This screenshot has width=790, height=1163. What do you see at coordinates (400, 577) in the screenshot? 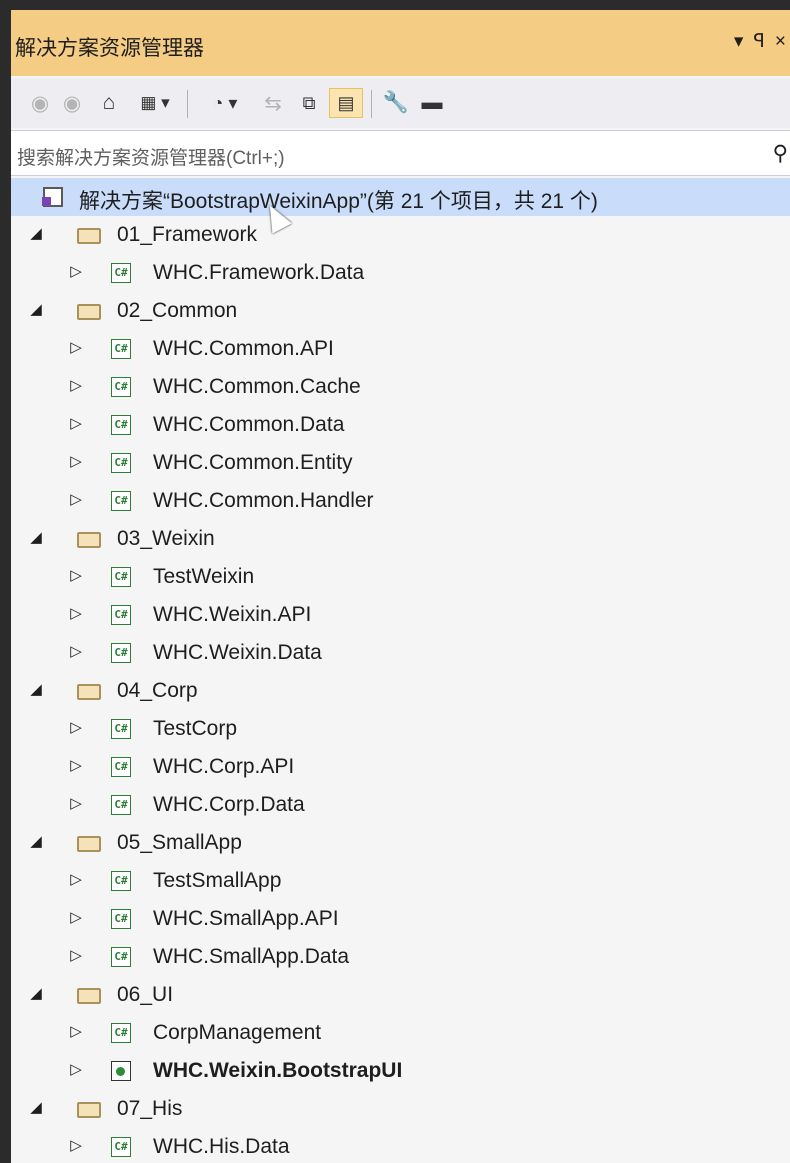
I see `project-node: ▷ C# TestWeixin` at bounding box center [400, 577].